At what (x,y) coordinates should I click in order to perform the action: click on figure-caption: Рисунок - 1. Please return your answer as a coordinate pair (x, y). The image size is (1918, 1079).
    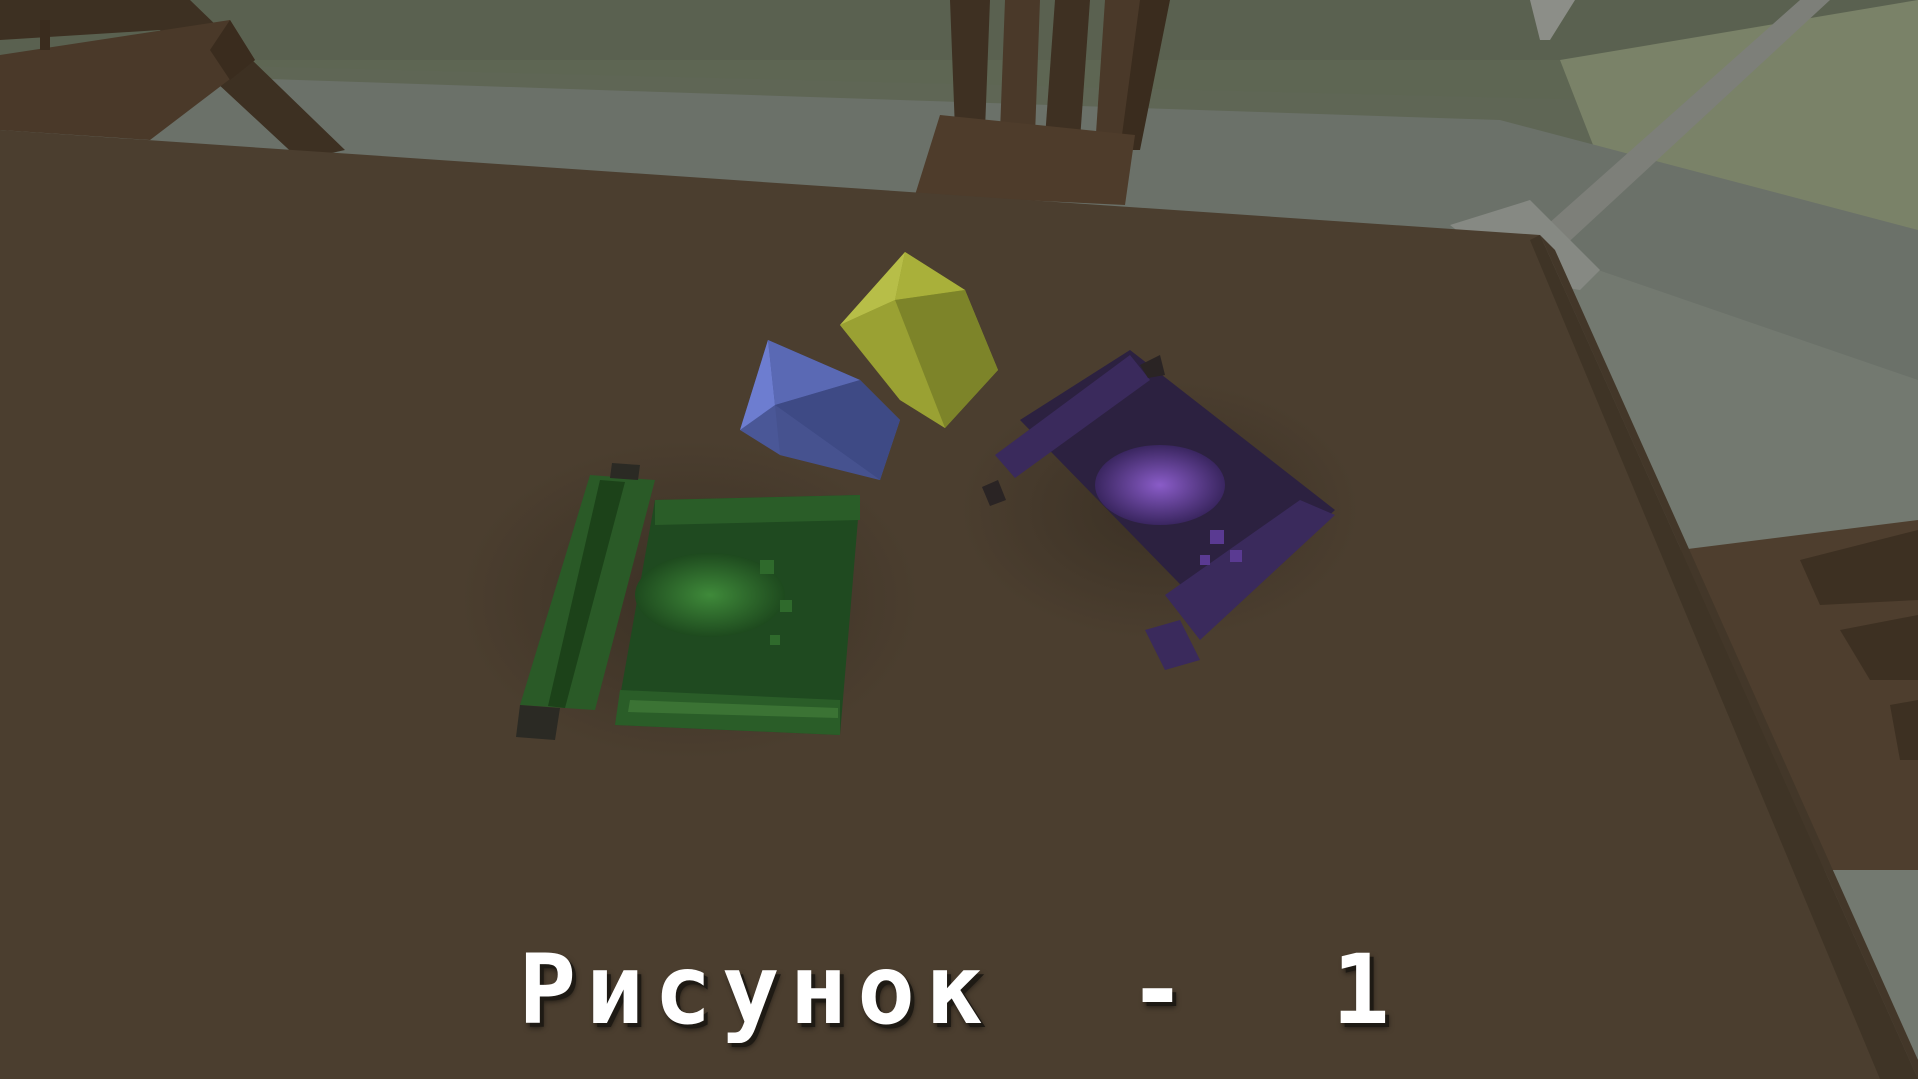
    Looking at the image, I should click on (959, 990).